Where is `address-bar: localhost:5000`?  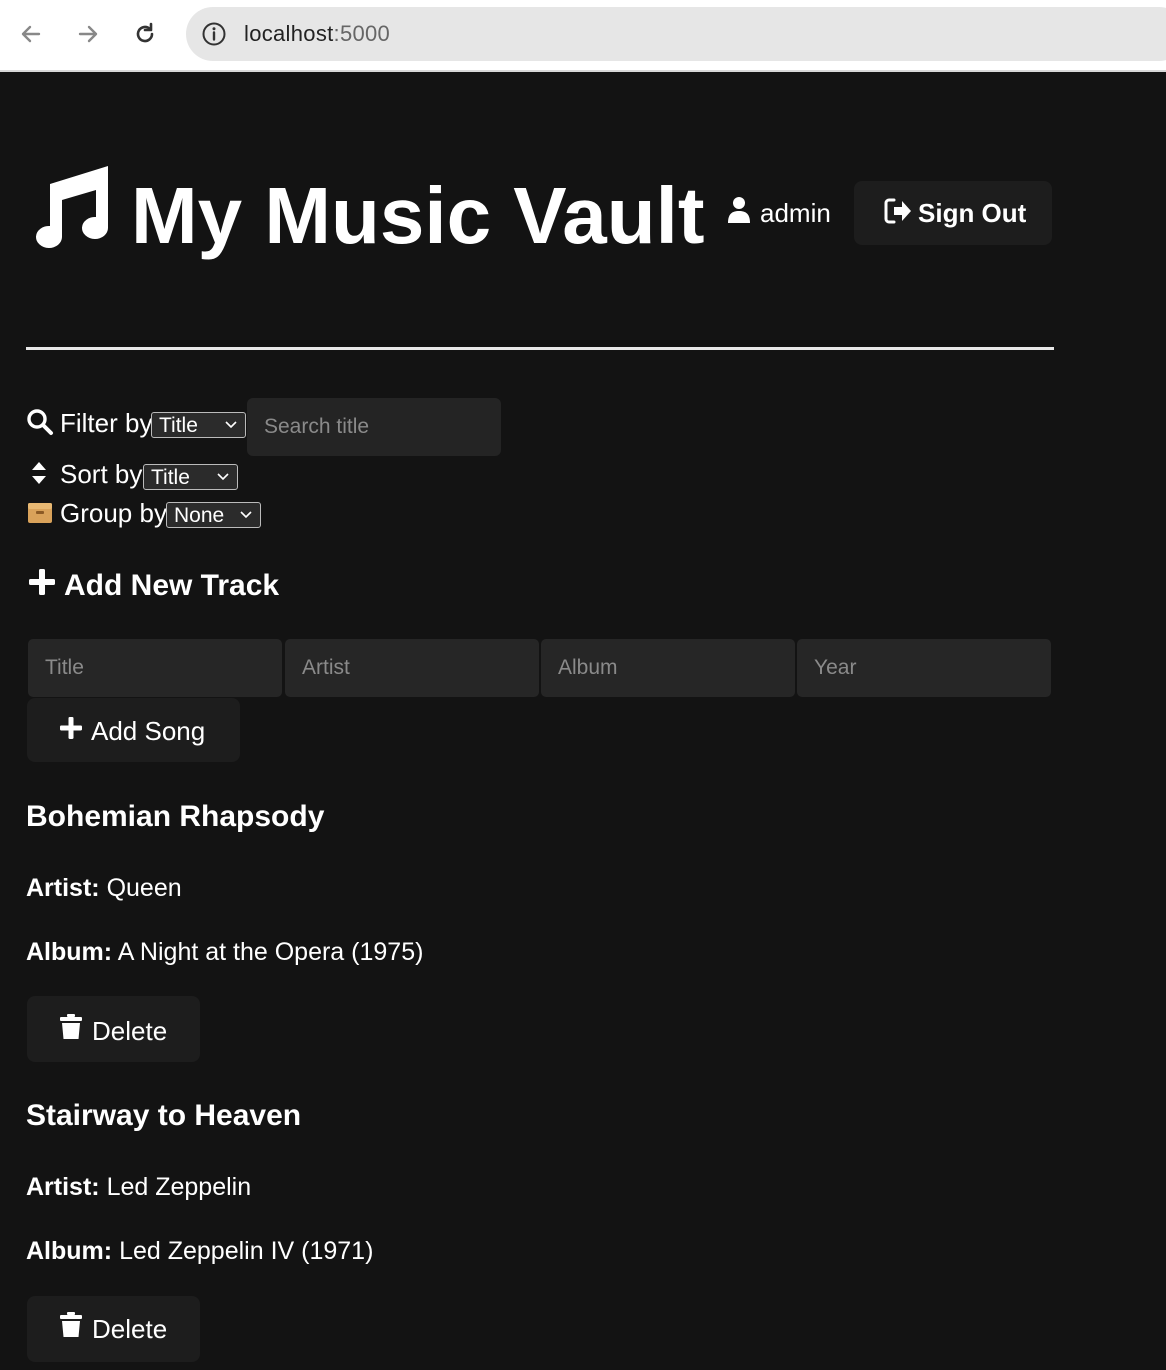
address-bar: localhost:5000 is located at coordinates (676, 34).